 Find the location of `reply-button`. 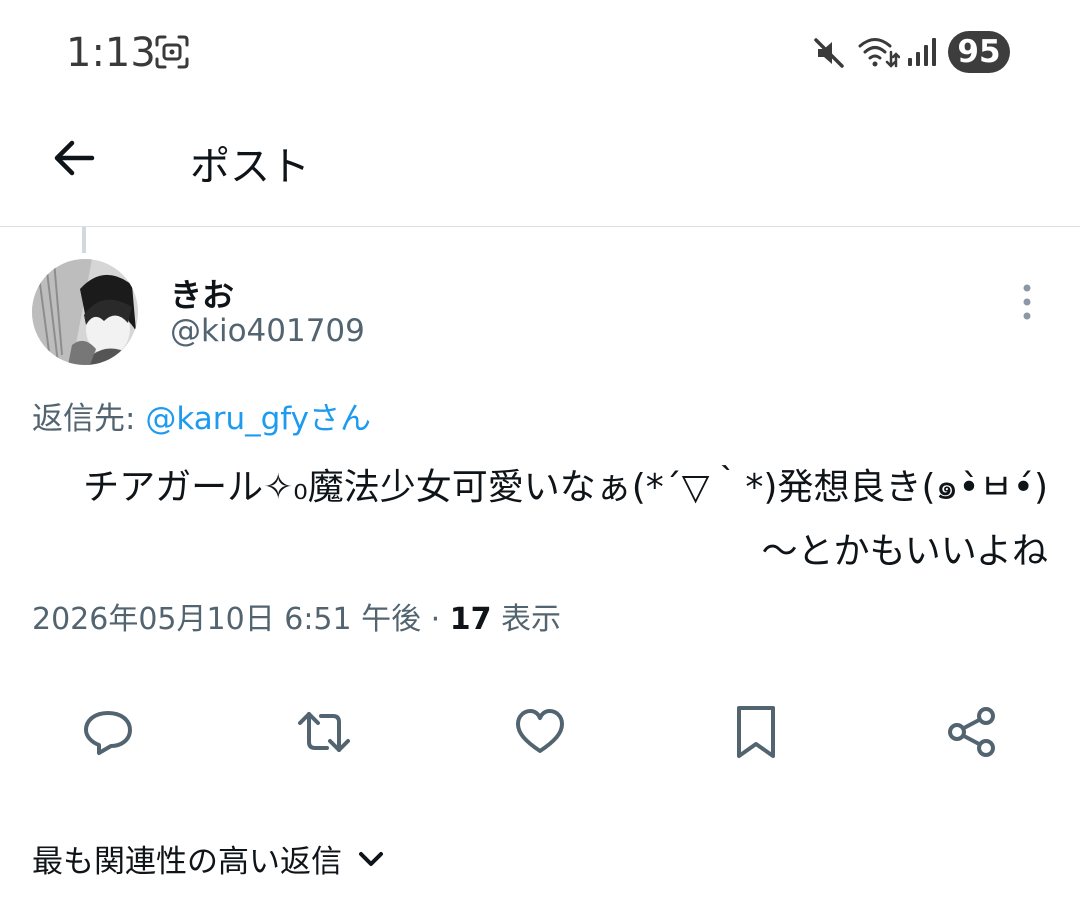

reply-button is located at coordinates (108, 732).